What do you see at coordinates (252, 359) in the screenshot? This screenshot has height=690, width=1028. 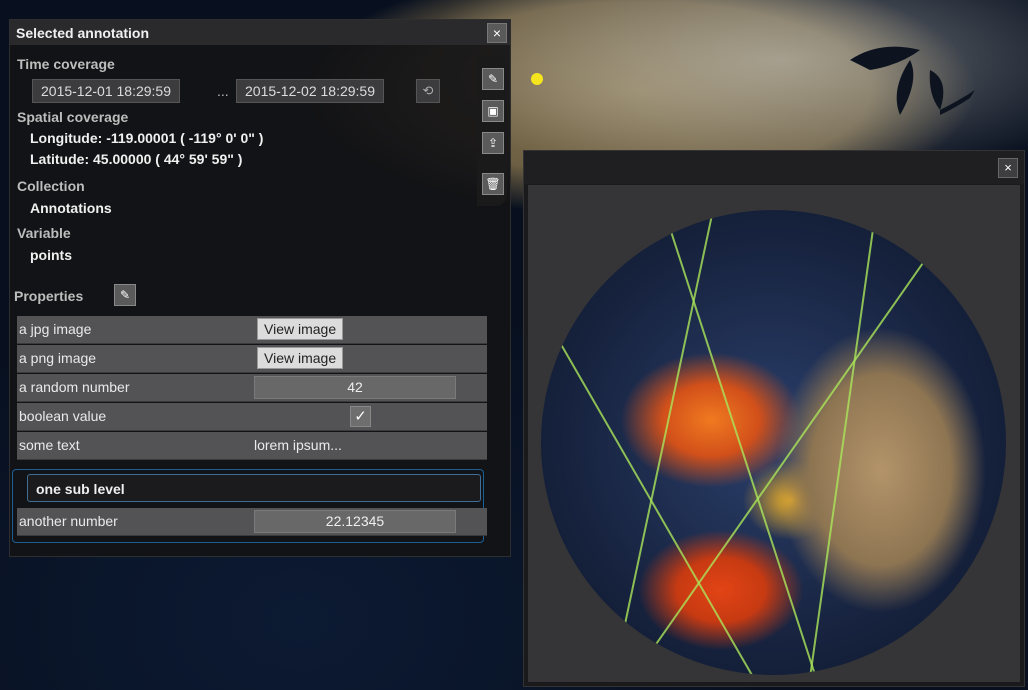 I see `property-row: a png image View image` at bounding box center [252, 359].